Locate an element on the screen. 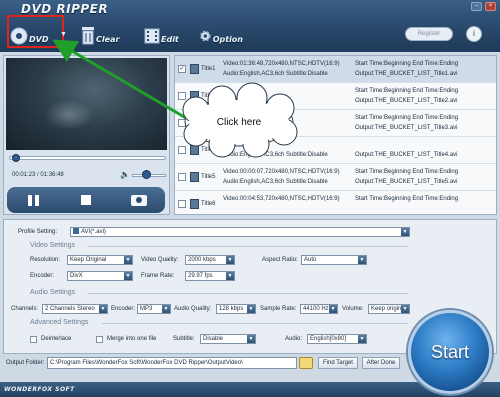 The width and height of the screenshot is (500, 397). after-done-button: After Done is located at coordinates (381, 363).